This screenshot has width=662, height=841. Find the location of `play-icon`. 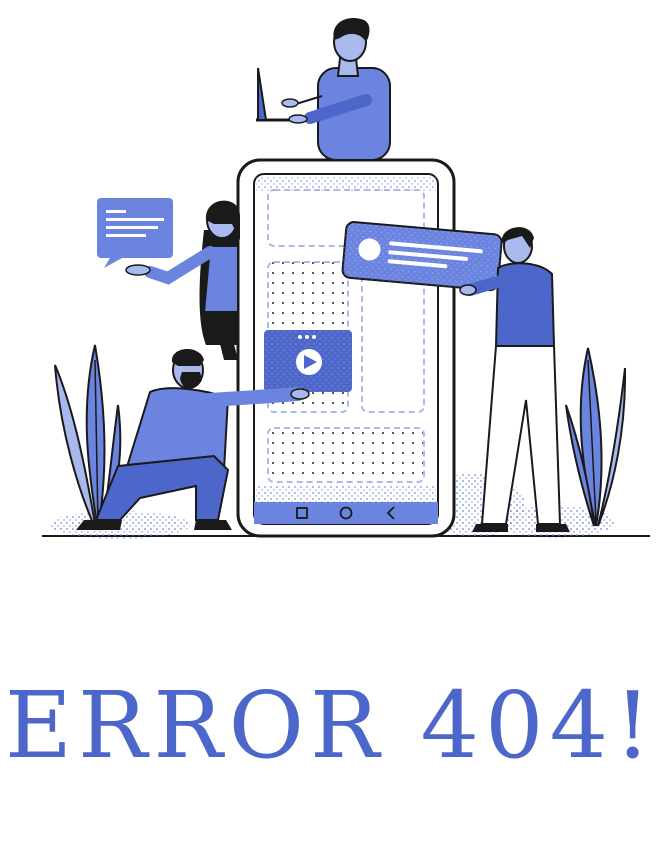

play-icon is located at coordinates (309, 362).